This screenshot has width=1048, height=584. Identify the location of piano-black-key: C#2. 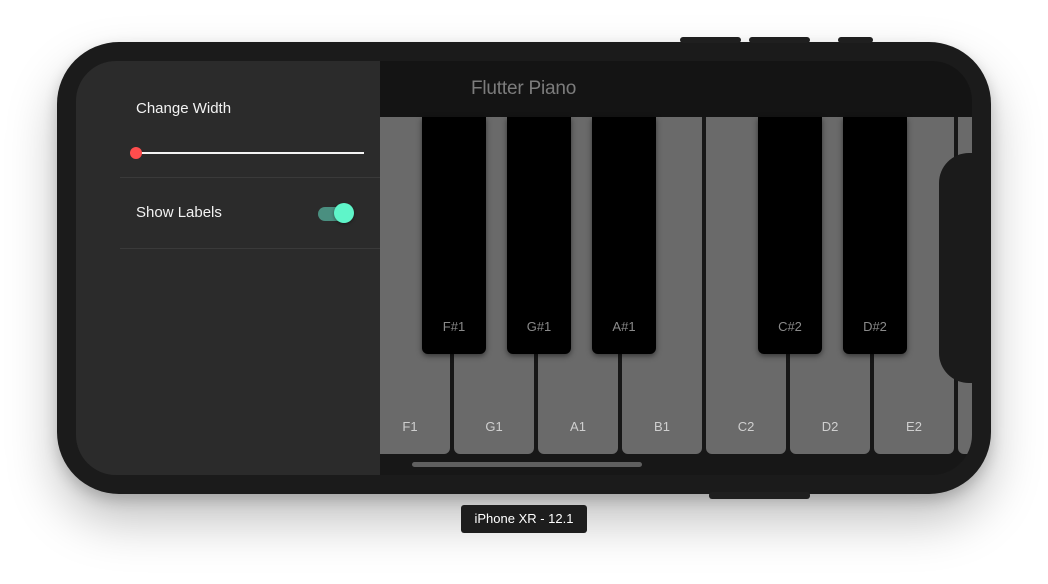
(790, 235).